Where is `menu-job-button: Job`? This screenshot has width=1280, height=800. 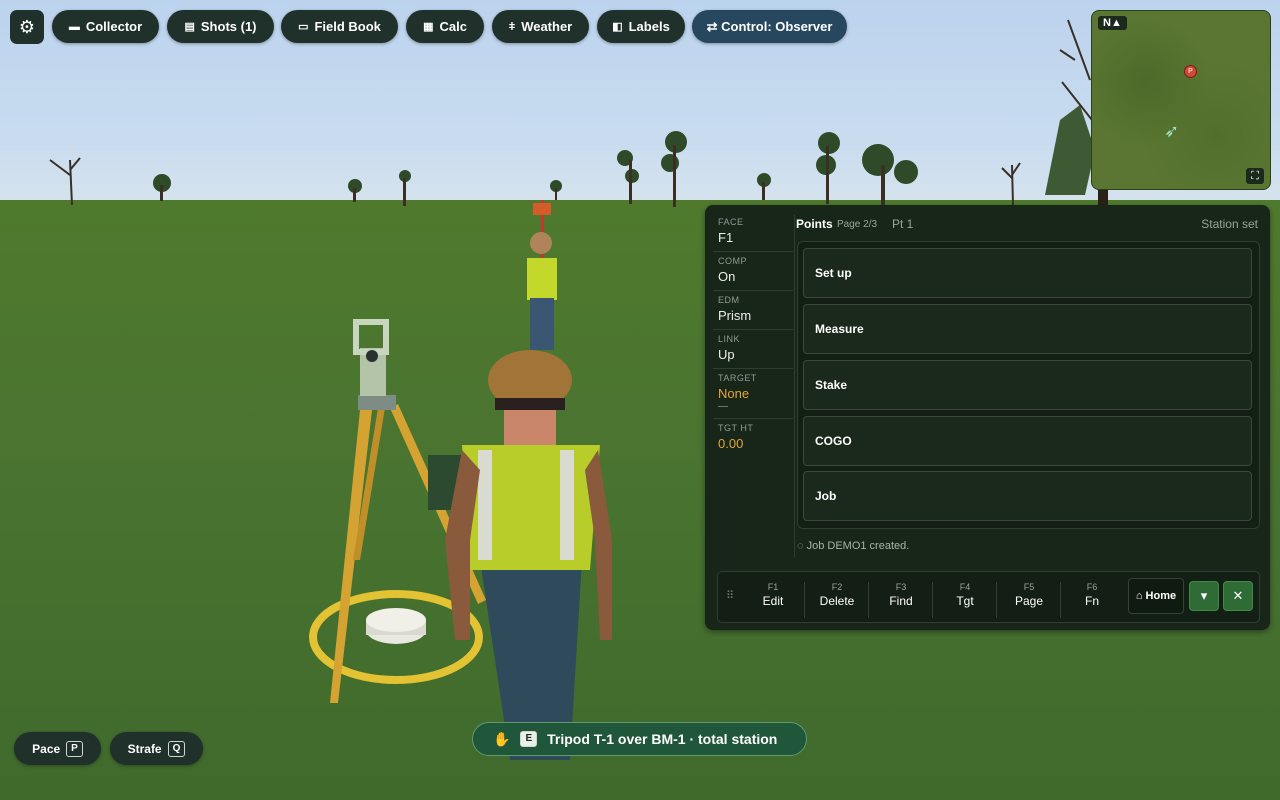 menu-job-button: Job is located at coordinates (1027, 496).